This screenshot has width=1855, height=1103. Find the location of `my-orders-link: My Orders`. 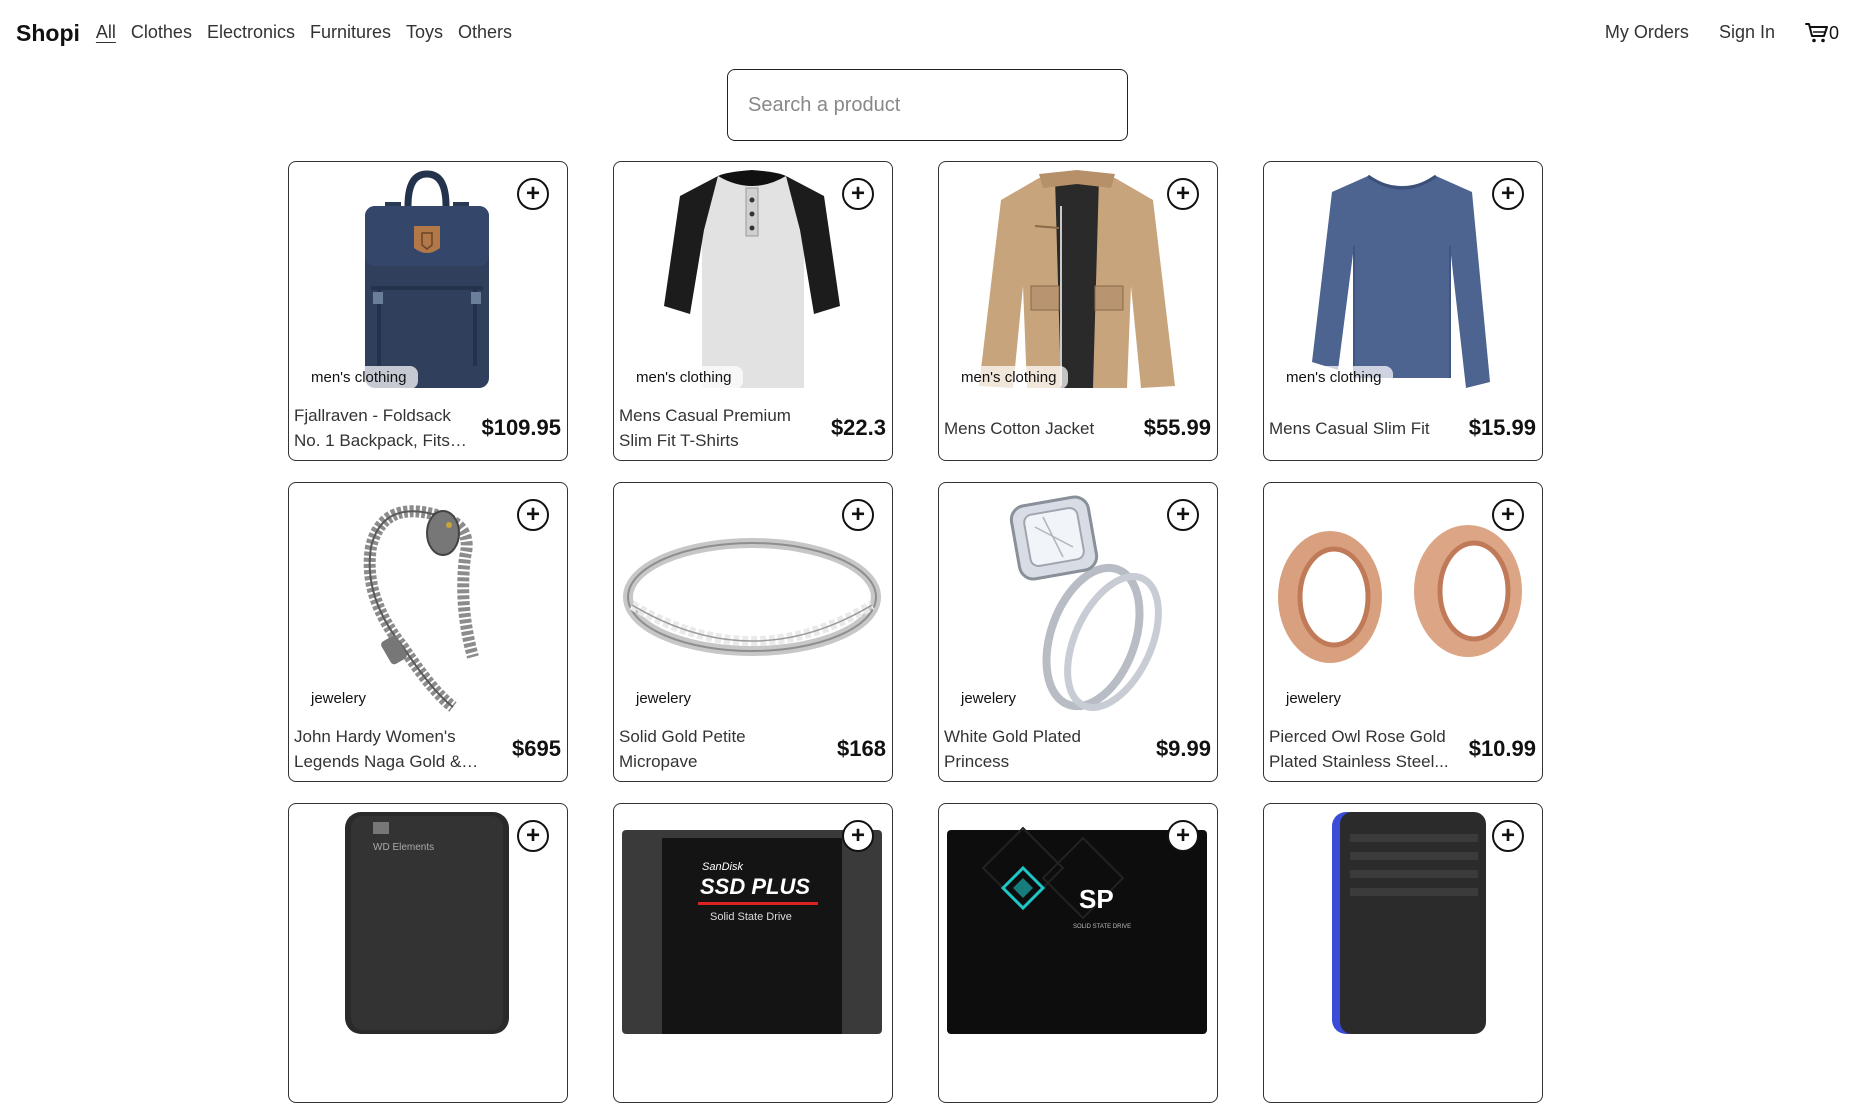

my-orders-link: My Orders is located at coordinates (1647, 33).